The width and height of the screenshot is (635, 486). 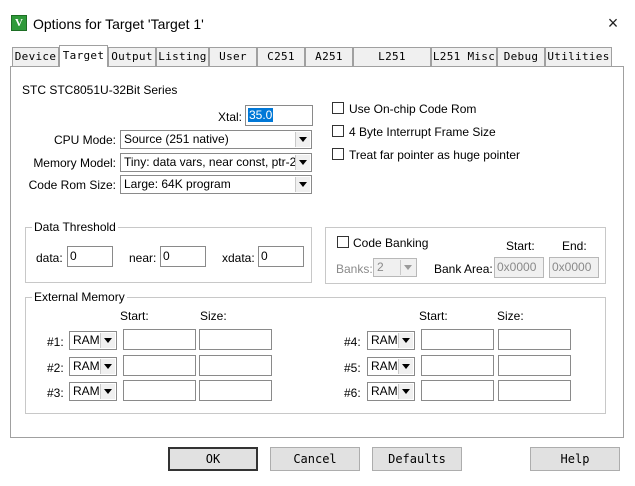 I want to click on tab-utilities: Utilities, so click(x=578, y=56).